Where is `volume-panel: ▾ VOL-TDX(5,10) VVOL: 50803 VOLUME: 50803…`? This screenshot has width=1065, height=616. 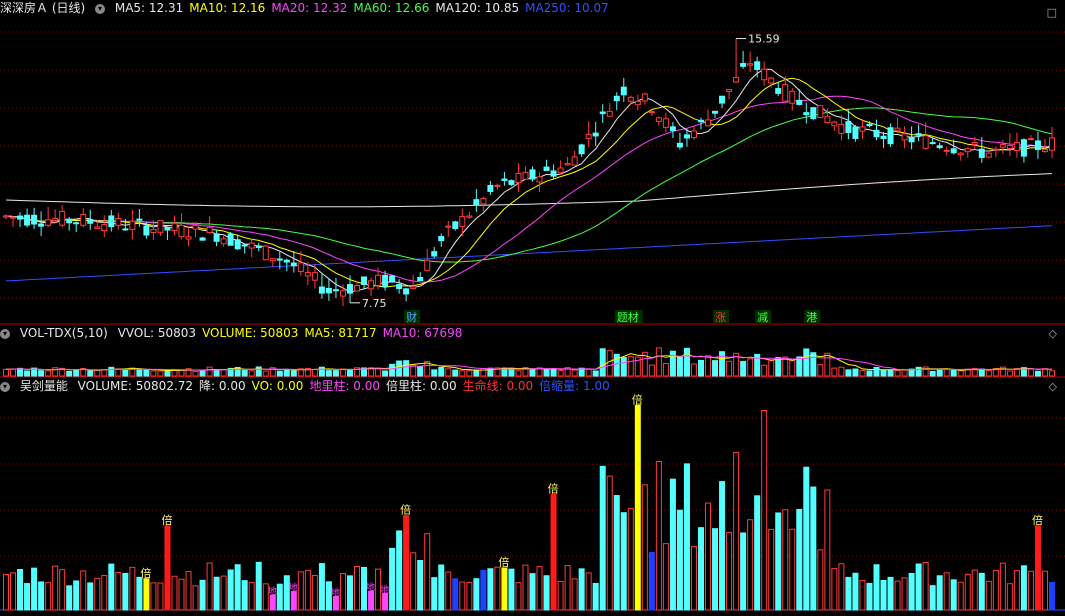
volume-panel: ▾ VOL-TDX(5,10) VVOL: 50803 VOLUME: 50803… is located at coordinates (532, 351).